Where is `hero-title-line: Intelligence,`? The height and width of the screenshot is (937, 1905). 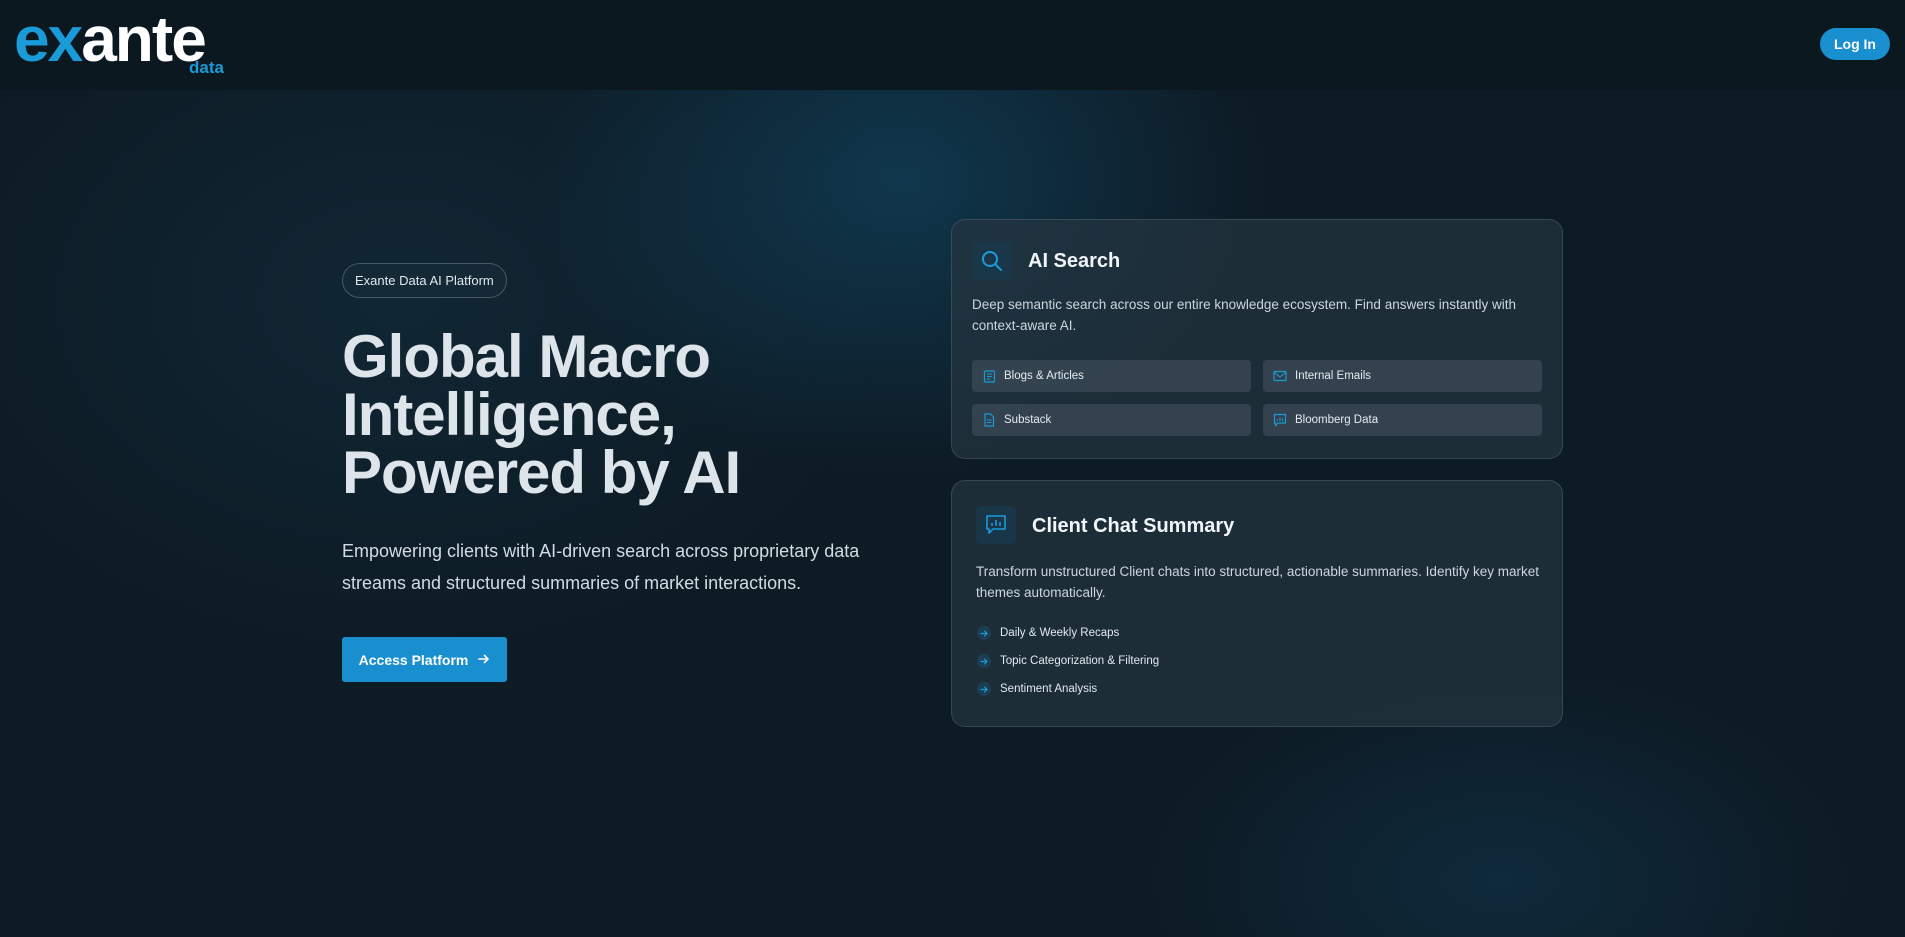 hero-title-line: Intelligence, is located at coordinates (509, 414).